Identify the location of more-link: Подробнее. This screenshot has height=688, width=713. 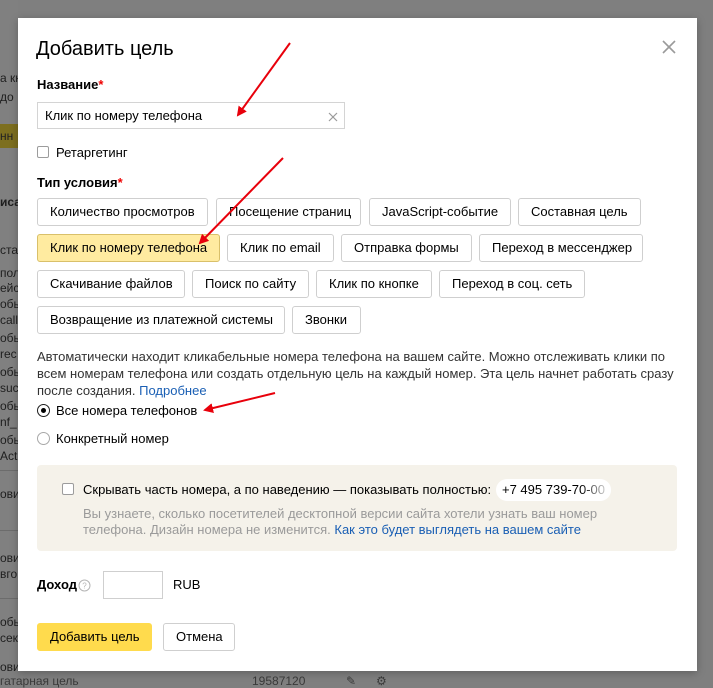
(172, 390).